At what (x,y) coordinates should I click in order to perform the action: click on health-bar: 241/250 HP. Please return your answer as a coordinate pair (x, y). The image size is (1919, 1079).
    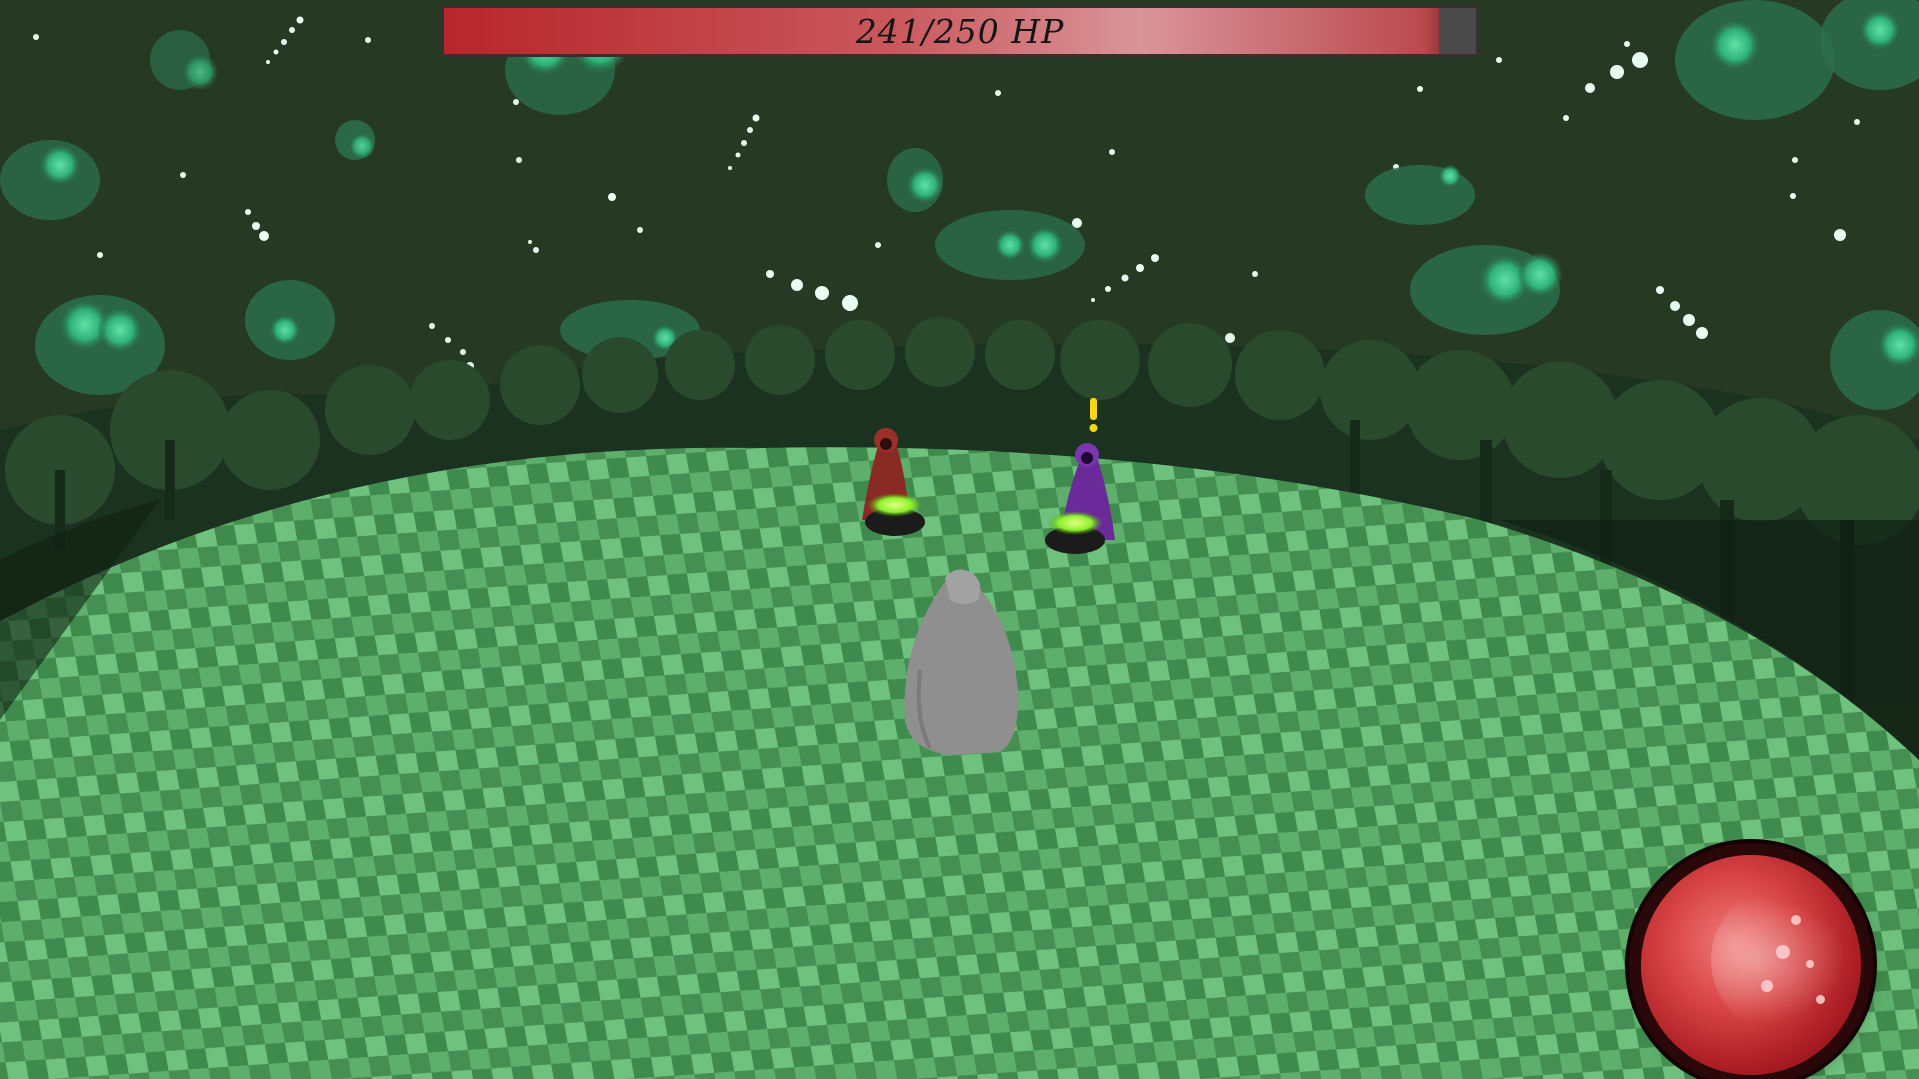
    Looking at the image, I should click on (960, 31).